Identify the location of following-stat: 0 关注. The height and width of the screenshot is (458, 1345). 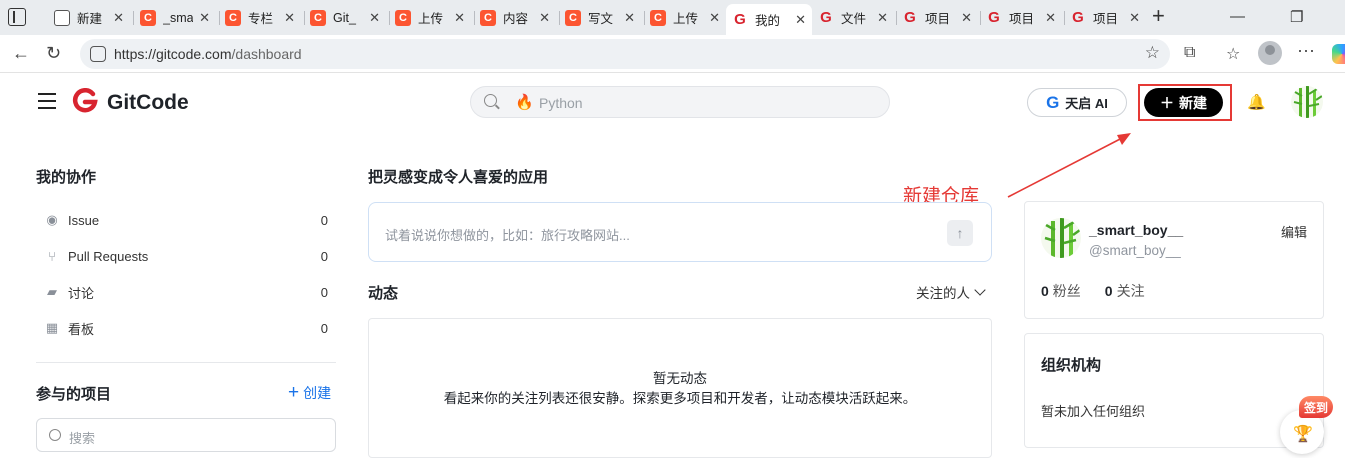
(1125, 291).